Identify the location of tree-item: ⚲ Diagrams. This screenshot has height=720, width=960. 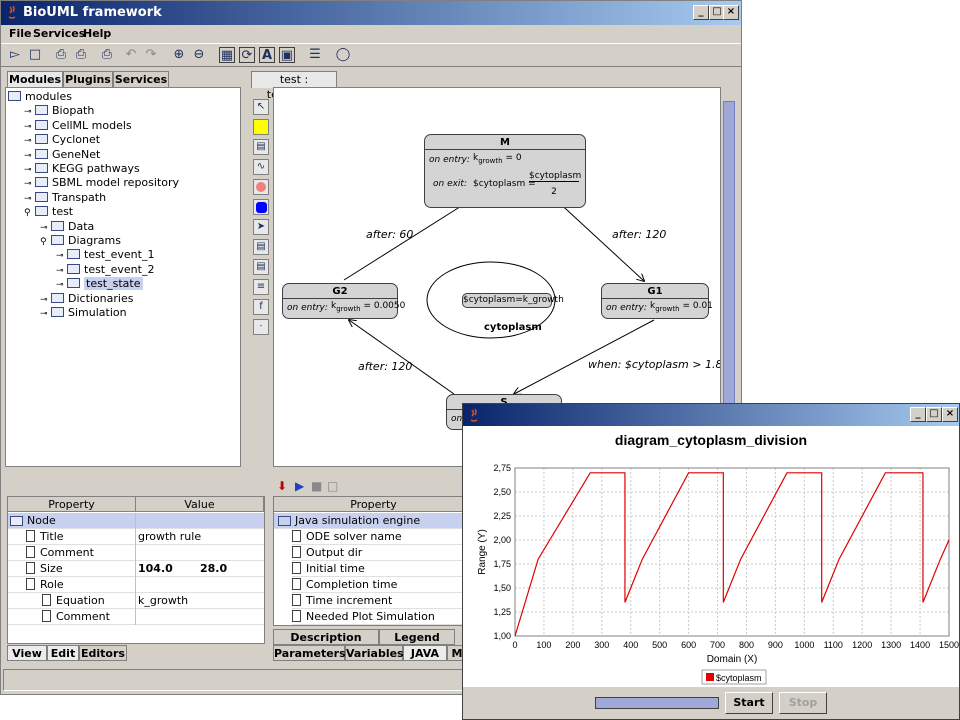
(80, 241).